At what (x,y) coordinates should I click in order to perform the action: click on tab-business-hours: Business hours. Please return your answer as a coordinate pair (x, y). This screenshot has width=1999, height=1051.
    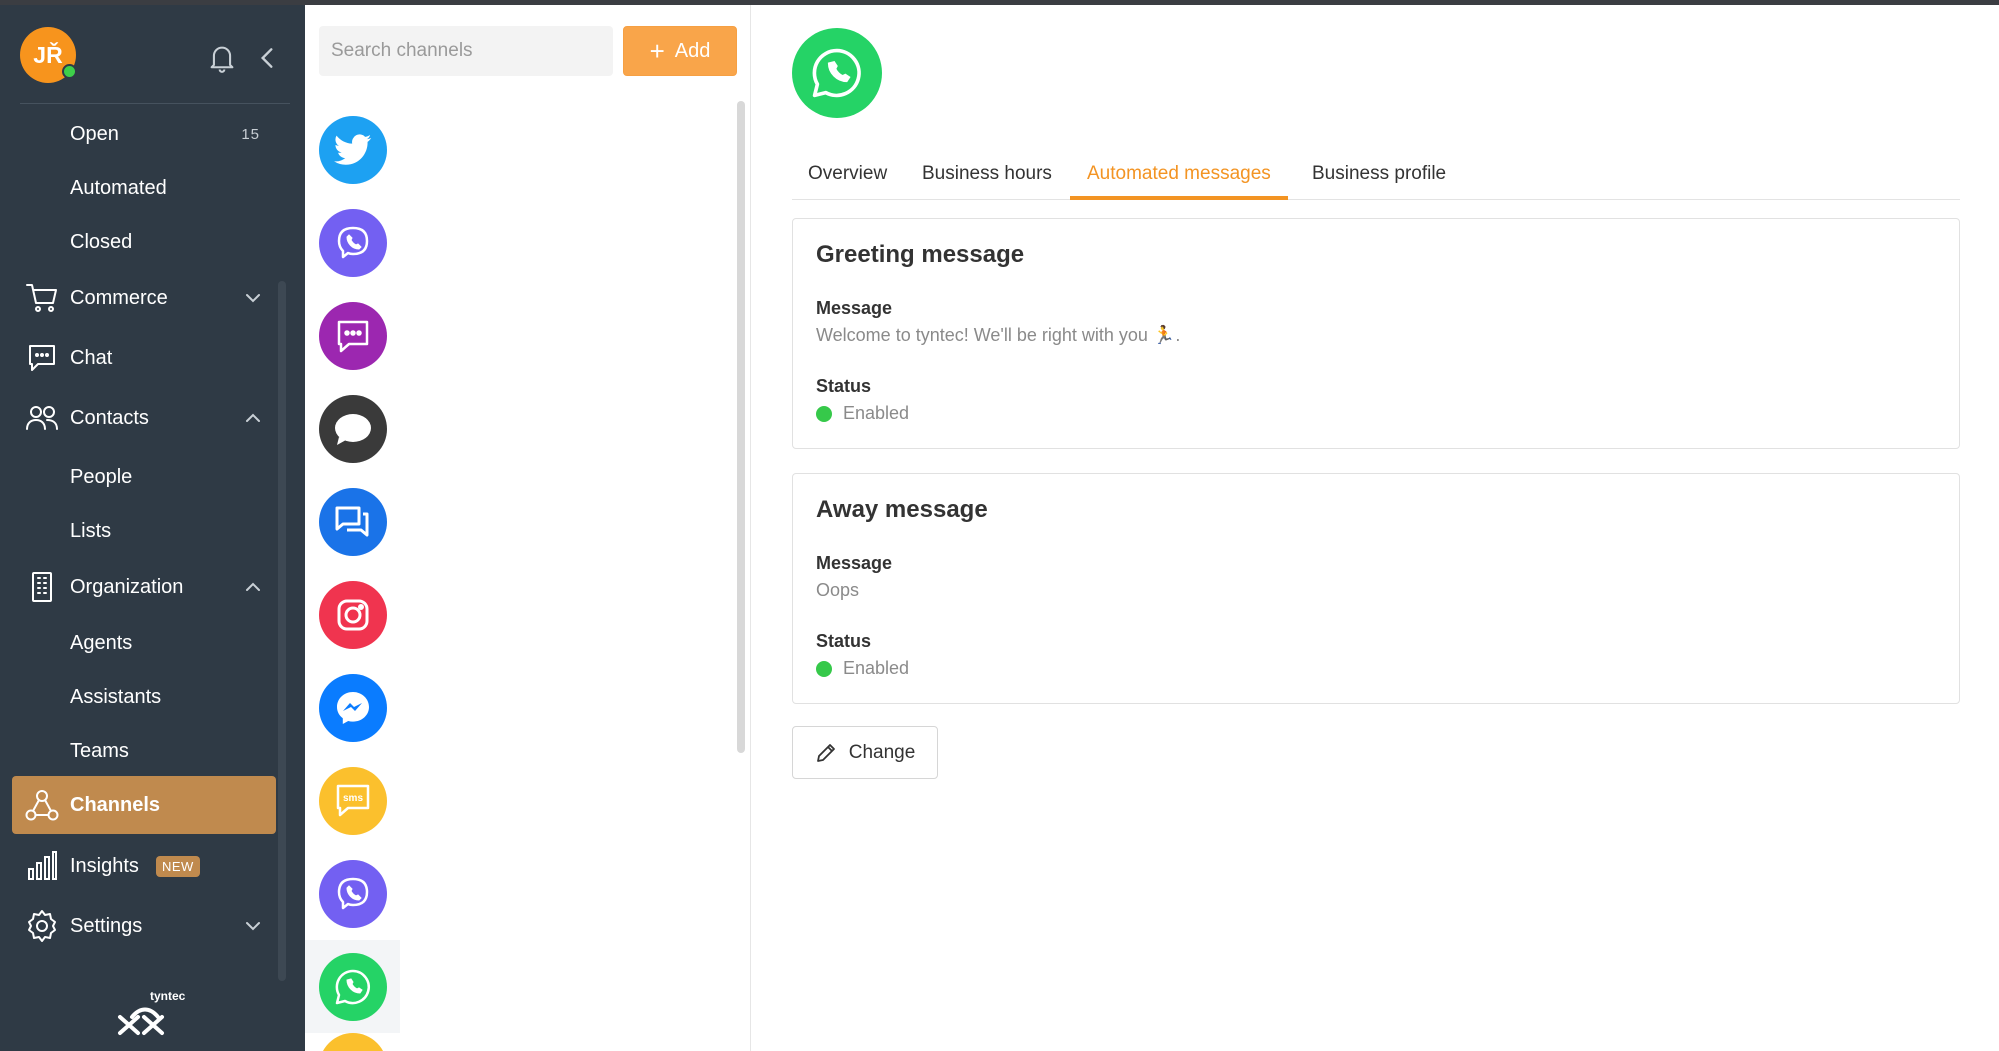
    Looking at the image, I should click on (987, 177).